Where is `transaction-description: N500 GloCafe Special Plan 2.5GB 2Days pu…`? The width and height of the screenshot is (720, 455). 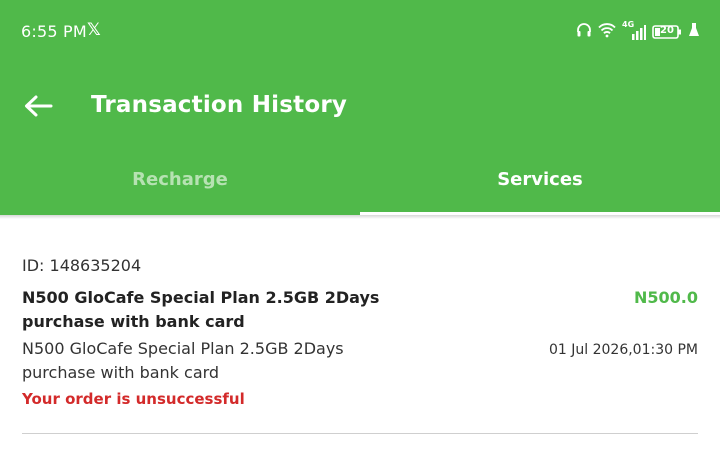
transaction-description: N500 GloCafe Special Plan 2.5GB 2Days pu… is located at coordinates (183, 360).